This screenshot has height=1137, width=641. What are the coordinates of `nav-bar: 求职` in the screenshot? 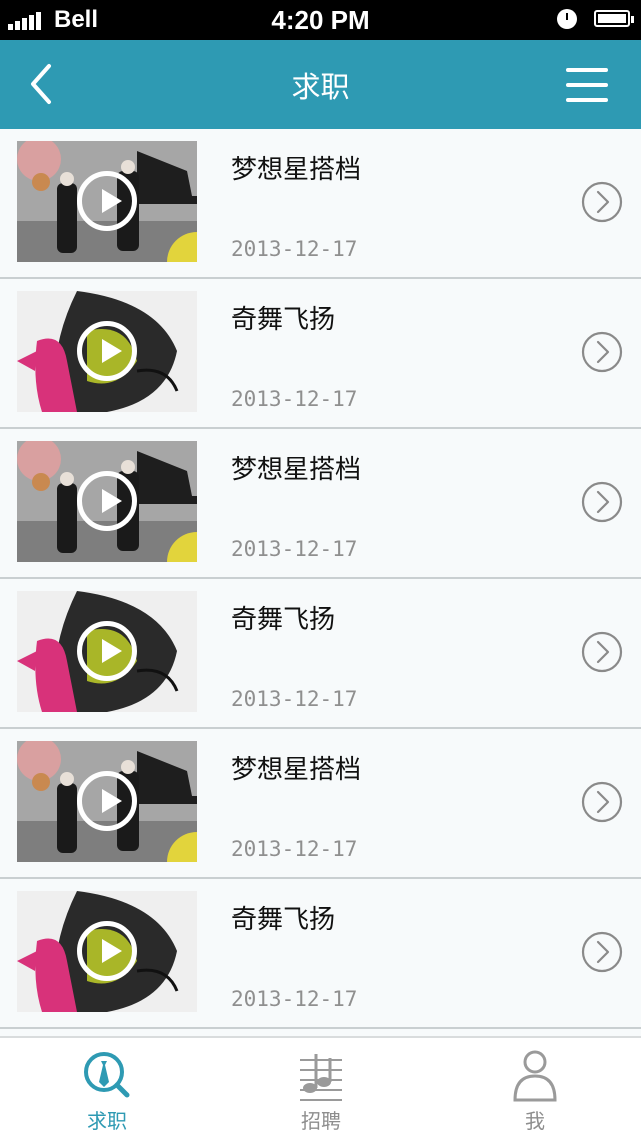 It's located at (320, 84).